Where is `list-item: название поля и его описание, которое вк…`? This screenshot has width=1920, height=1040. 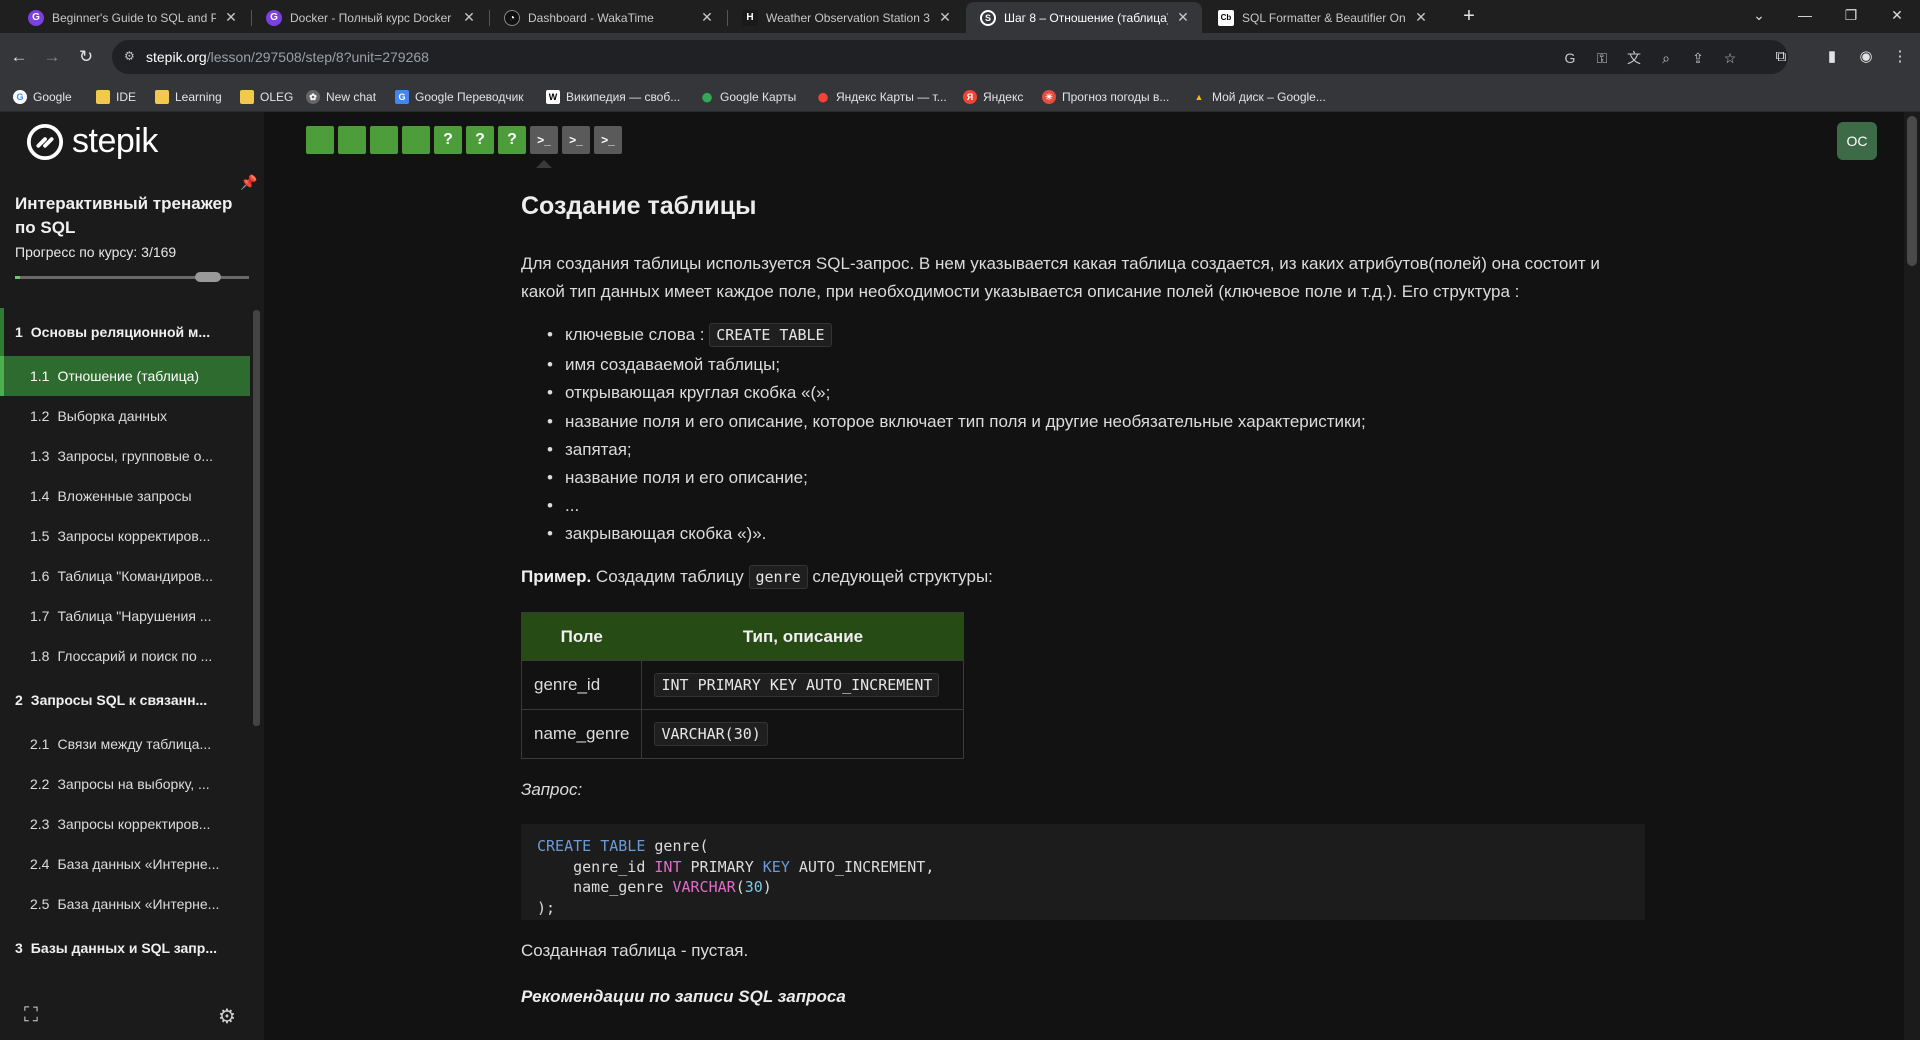
list-item: название поля и его описание, которое вк… is located at coordinates (956, 422).